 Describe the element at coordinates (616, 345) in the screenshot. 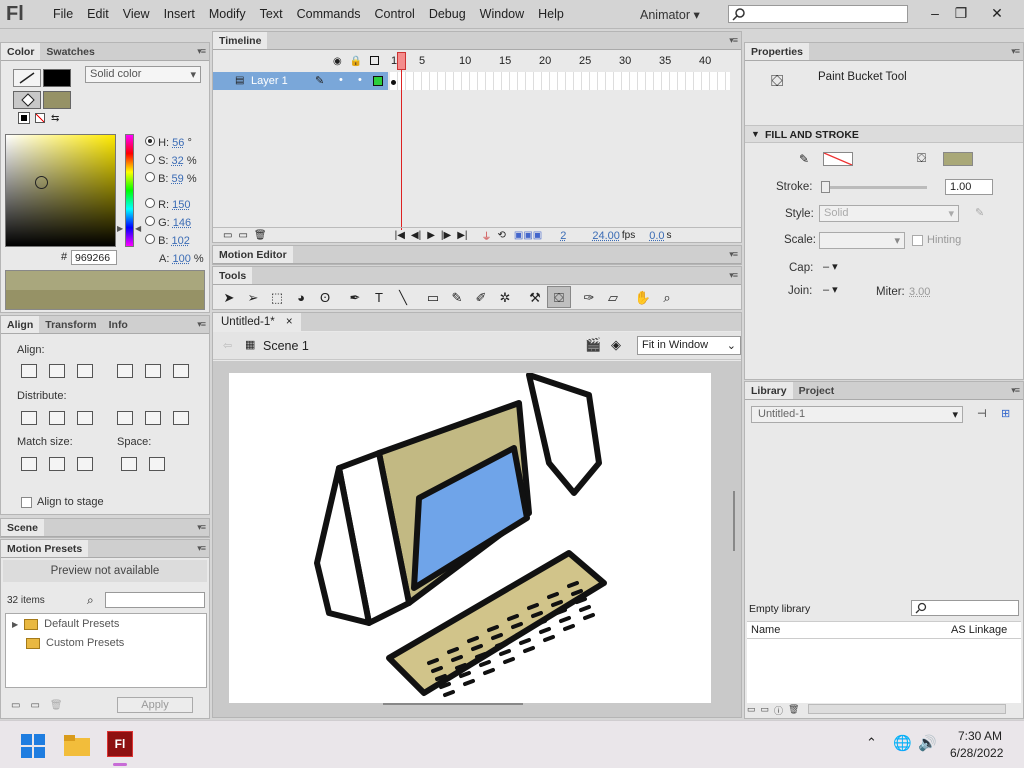

I see `edit-symbol-icon: ◈` at that location.